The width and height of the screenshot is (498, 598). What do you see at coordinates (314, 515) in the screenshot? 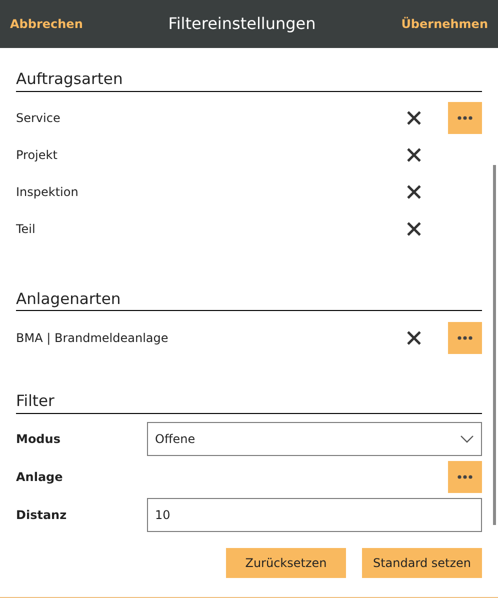
I see `distance-input: 10` at bounding box center [314, 515].